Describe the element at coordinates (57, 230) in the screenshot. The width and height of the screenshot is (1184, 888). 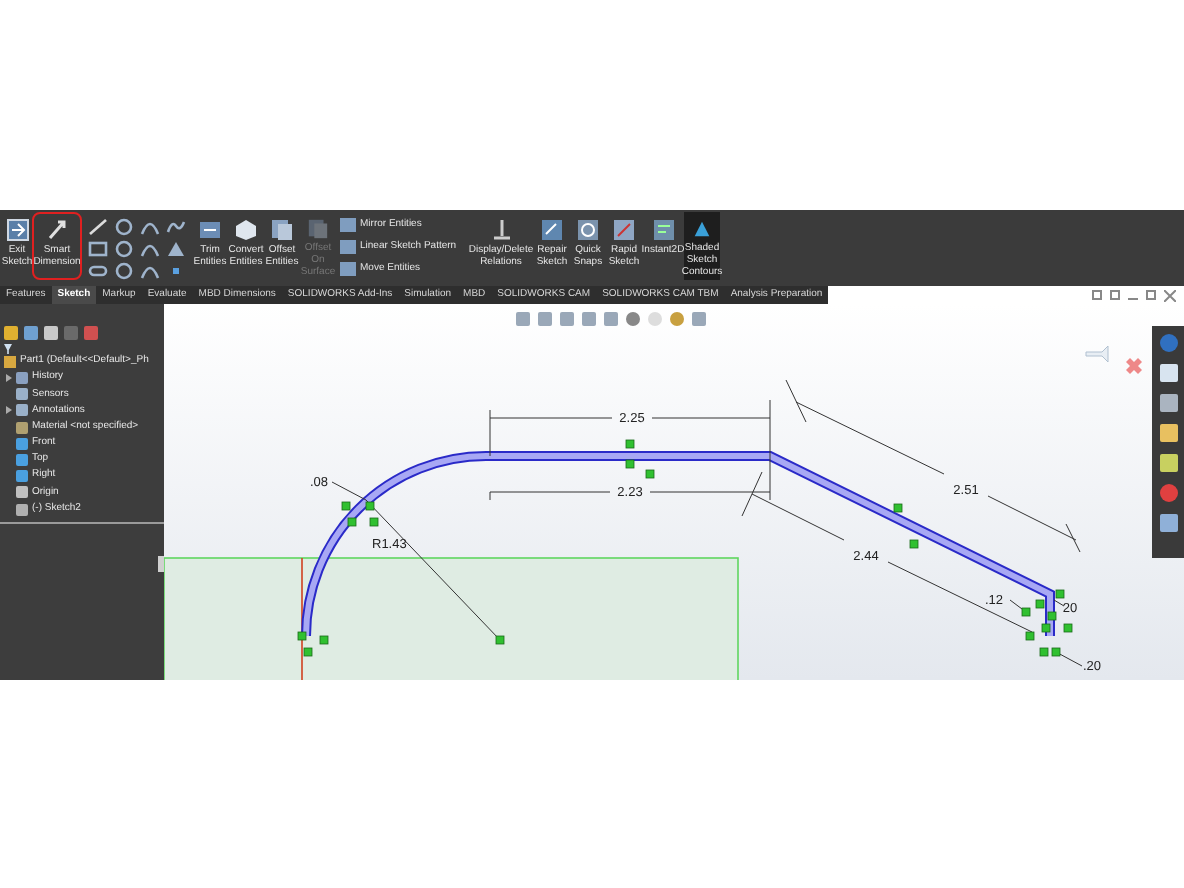
I see `dimension-icon` at that location.